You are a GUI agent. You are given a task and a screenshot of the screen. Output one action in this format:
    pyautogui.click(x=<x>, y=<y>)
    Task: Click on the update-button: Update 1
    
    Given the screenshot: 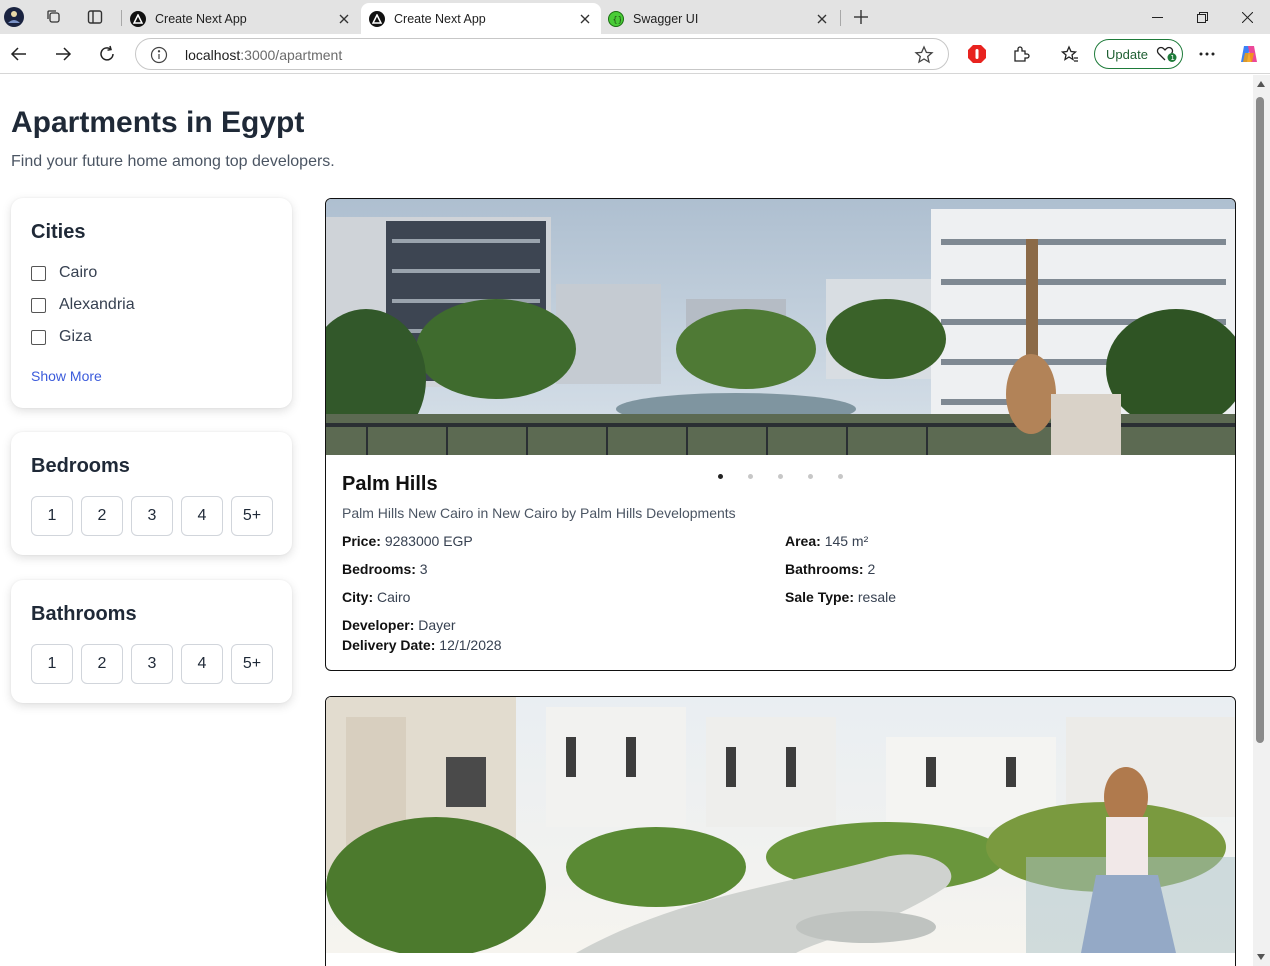 What is the action you would take?
    pyautogui.click(x=1138, y=54)
    